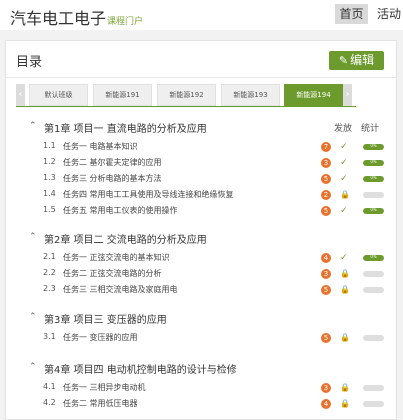 Image resolution: width=403 pixels, height=420 pixels. Describe the element at coordinates (201, 213) in the screenshot. I see `lesson-row: 1.5 任务五 常用电工仪表的使用操作 5 ✓ 0%` at that location.